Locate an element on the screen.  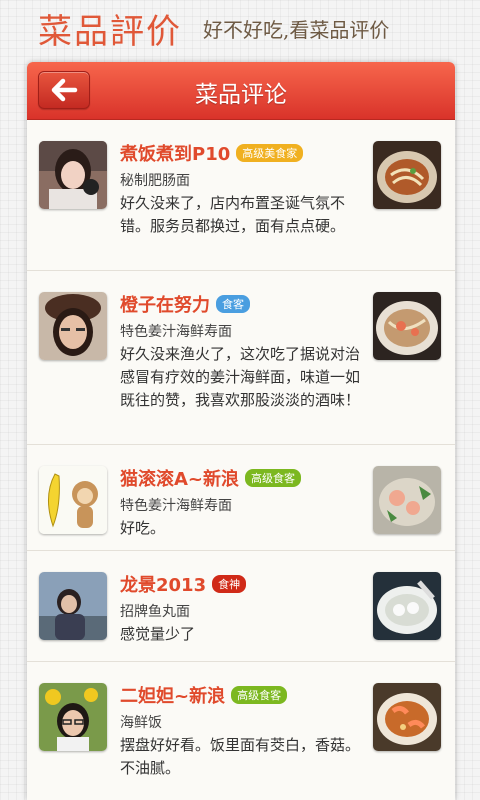
review-text: 感觉量少了 is located at coordinates (158, 634).